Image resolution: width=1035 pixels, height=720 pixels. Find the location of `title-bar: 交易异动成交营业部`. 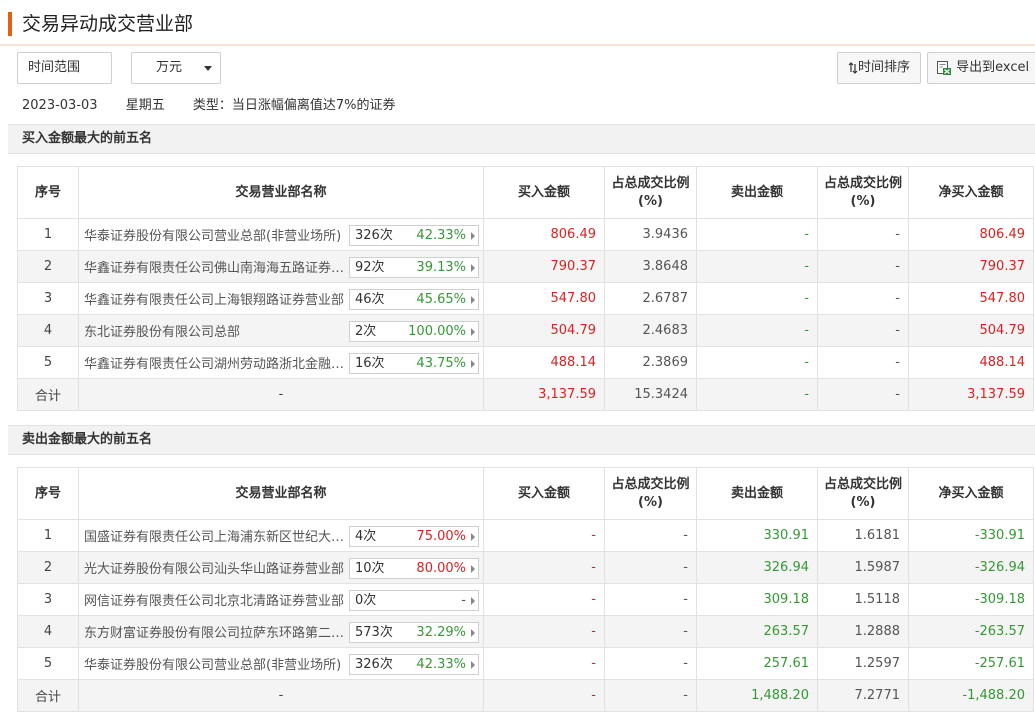

title-bar: 交易异动成交营业部 is located at coordinates (517, 23).